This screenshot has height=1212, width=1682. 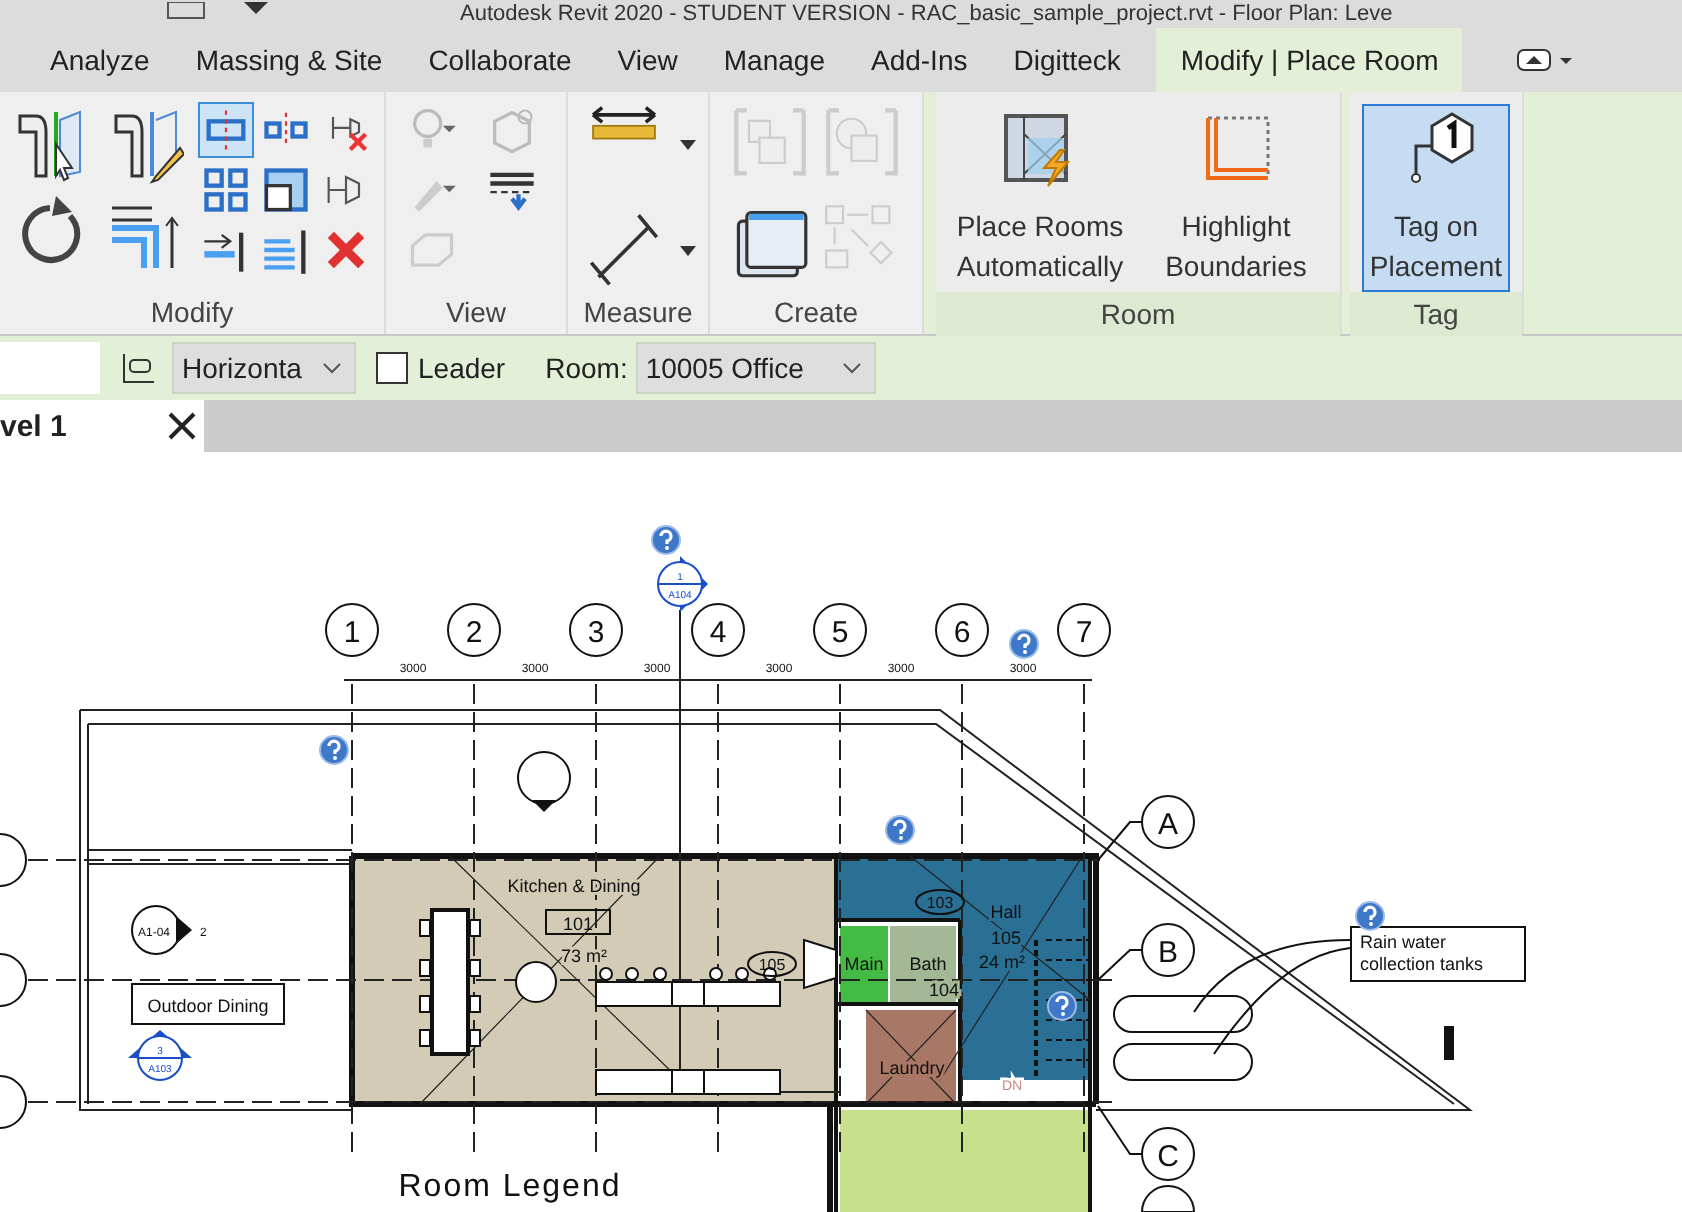 I want to click on ribbon-toggle-icon, so click(x=1546, y=60).